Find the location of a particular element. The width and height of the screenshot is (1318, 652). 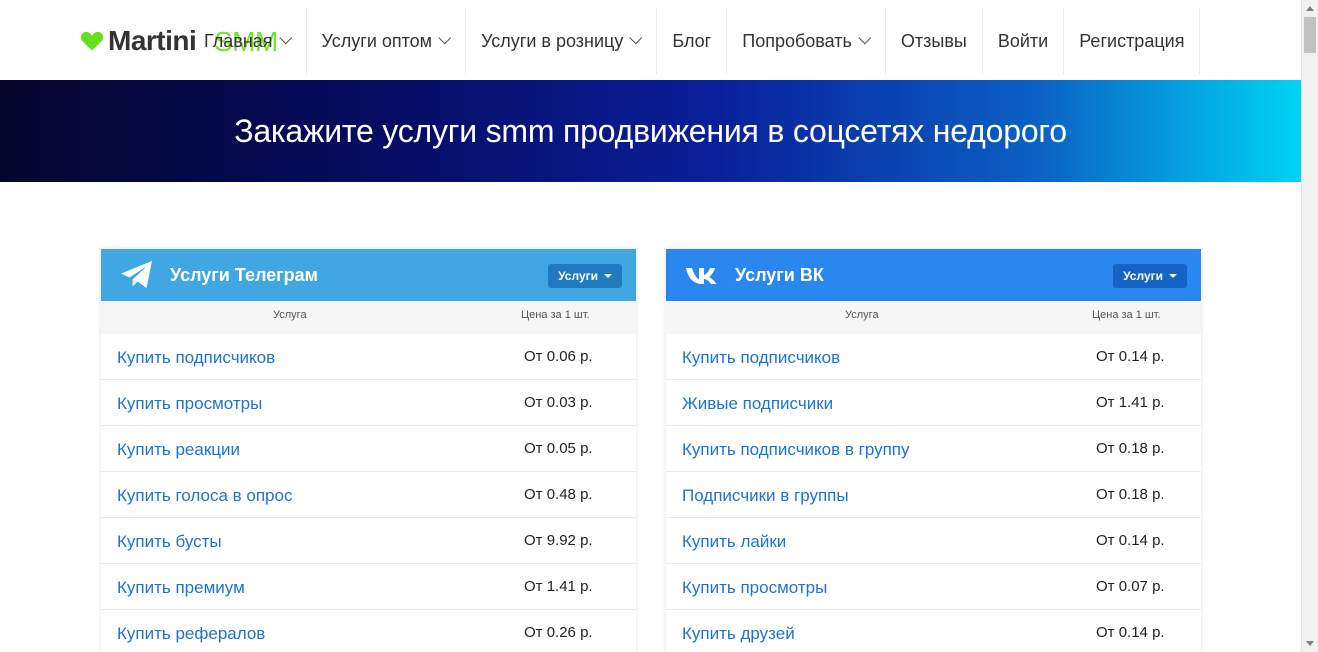

table-row: Купить подписчиков От 0.06 р. is located at coordinates (368, 357).